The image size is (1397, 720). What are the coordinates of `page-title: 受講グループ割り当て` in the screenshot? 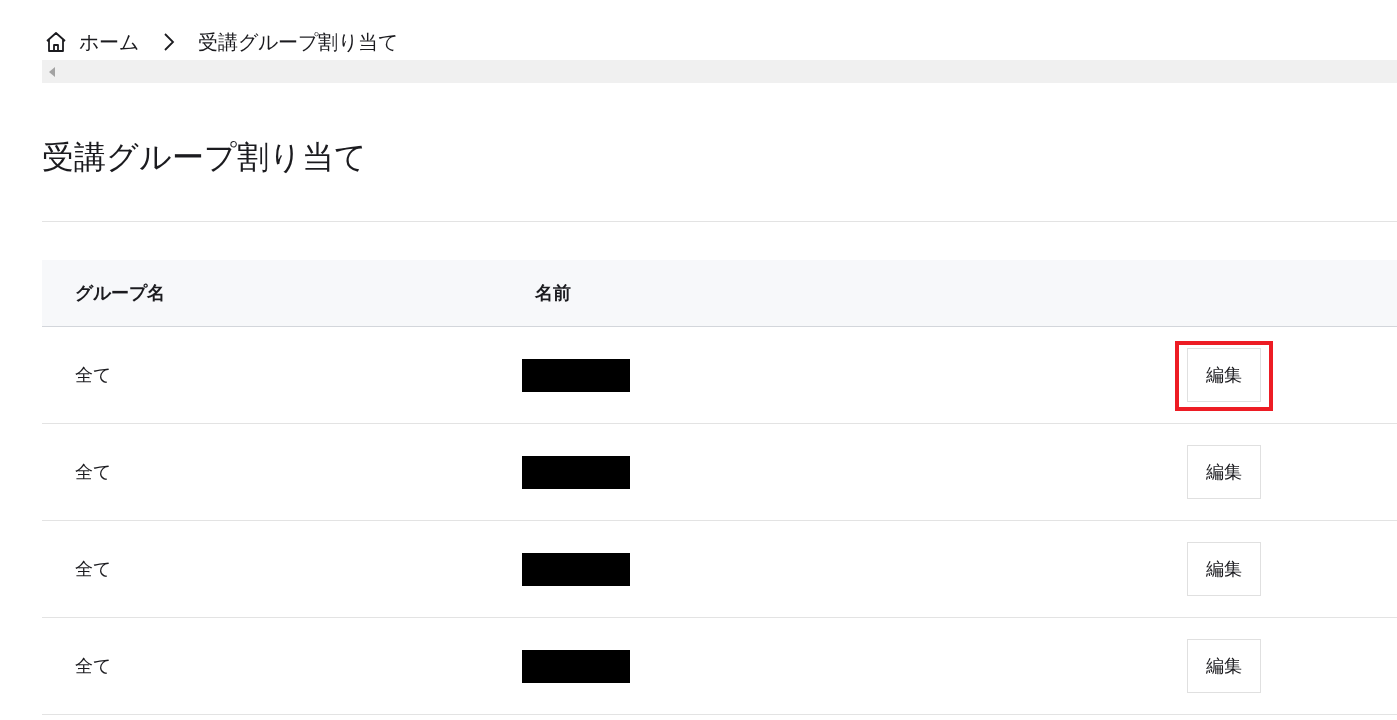 It's located at (205, 157).